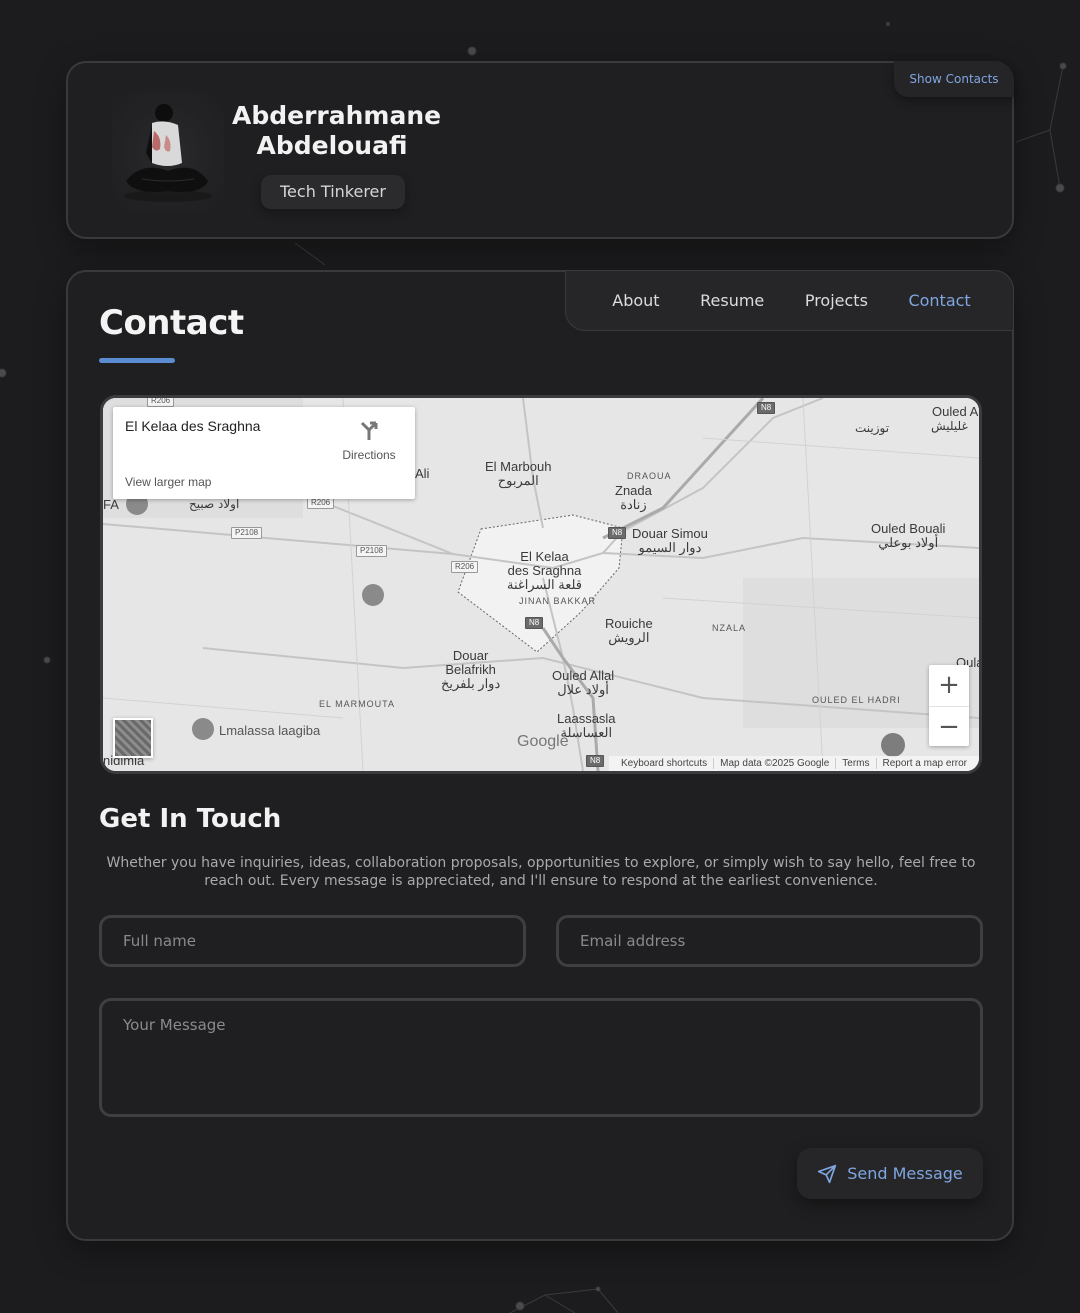 The image size is (1080, 1313). I want to click on zoom-control: + −, so click(949, 705).